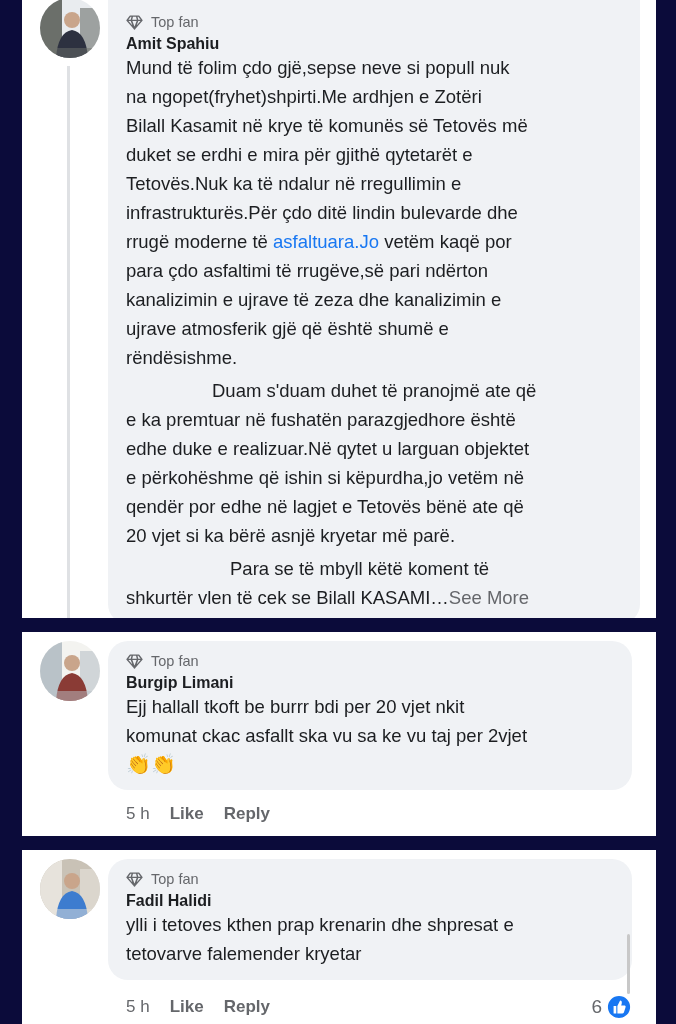 The image size is (676, 1024). Describe the element at coordinates (619, 1007) in the screenshot. I see `thumbs-up-icon` at that location.